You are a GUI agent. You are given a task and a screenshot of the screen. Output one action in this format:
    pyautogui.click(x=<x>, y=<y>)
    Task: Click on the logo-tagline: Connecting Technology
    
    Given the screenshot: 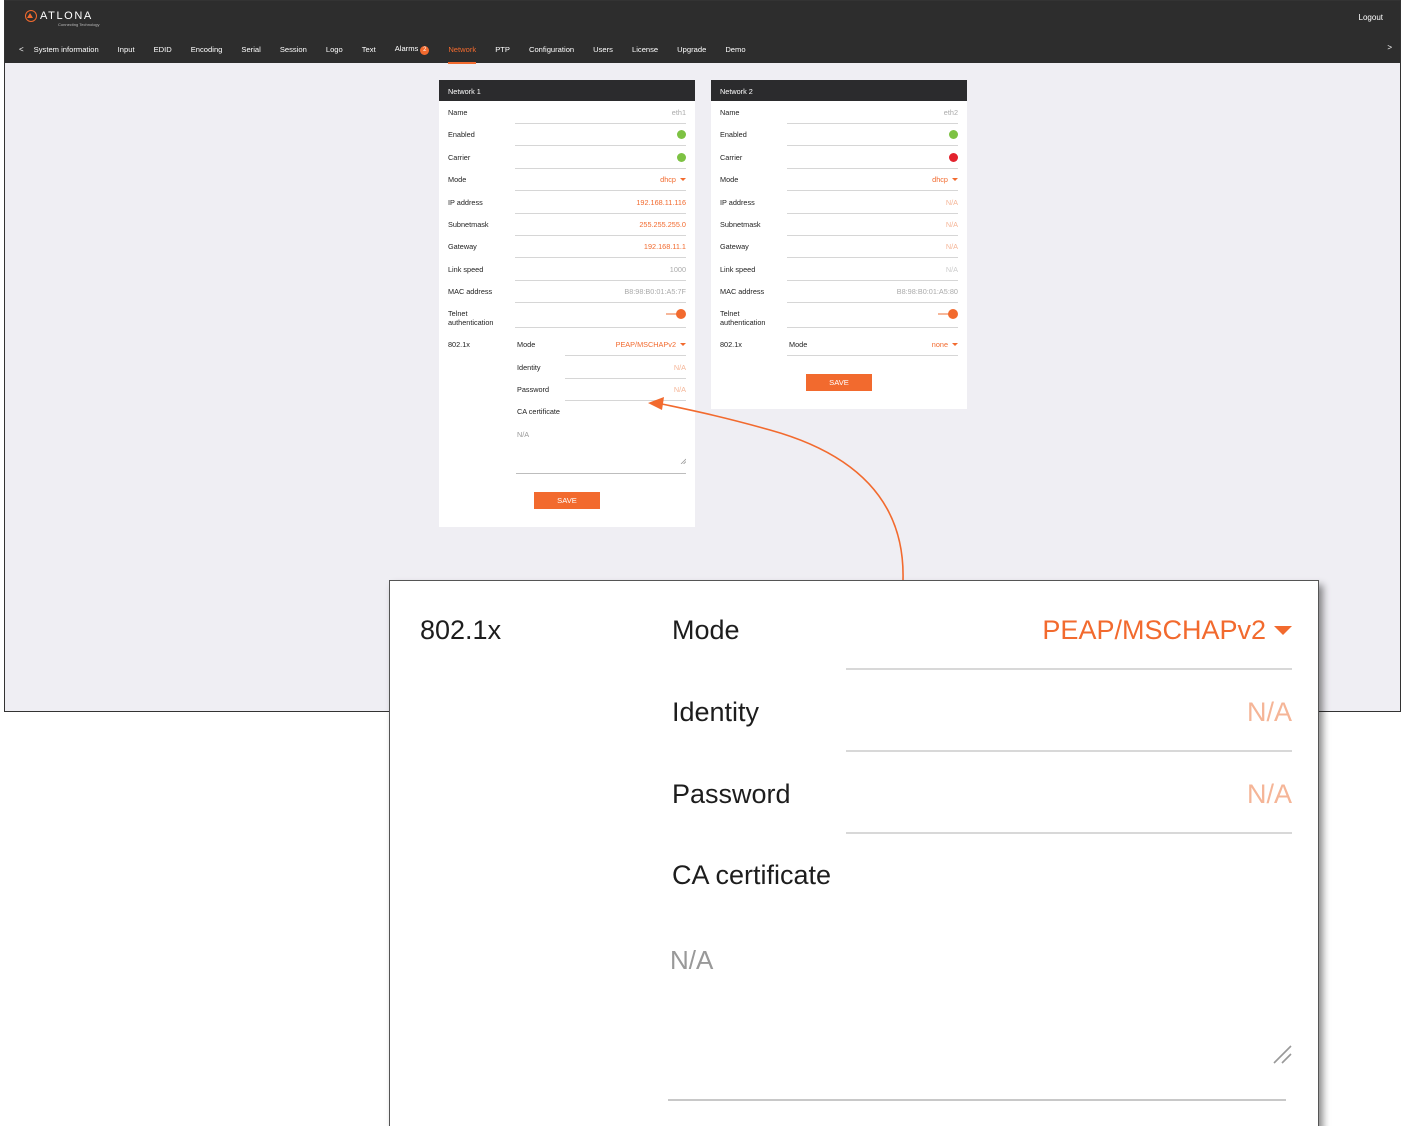 What is the action you would take?
    pyautogui.click(x=79, y=24)
    